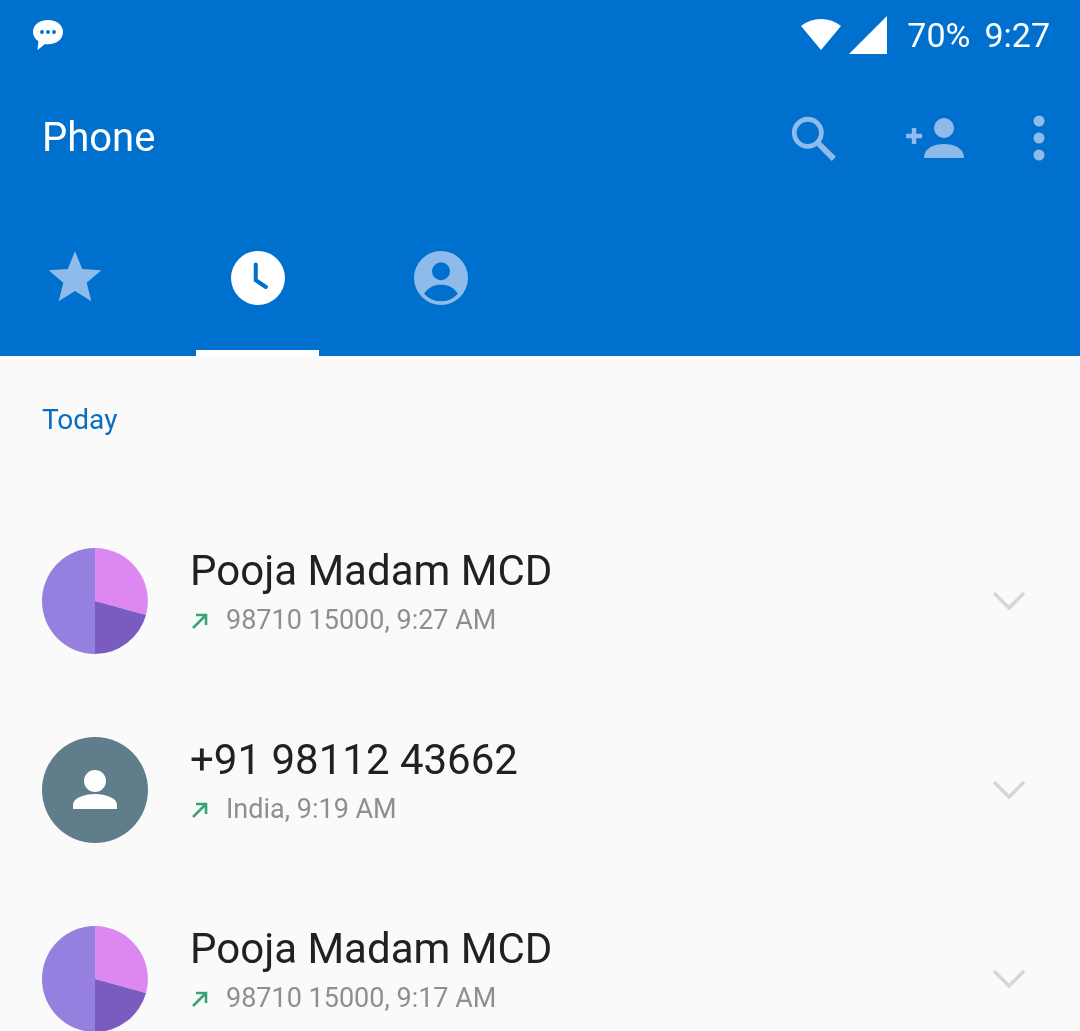 Image resolution: width=1080 pixels, height=1031 pixels. I want to click on caller-name: +91 98112 43662, so click(354, 760).